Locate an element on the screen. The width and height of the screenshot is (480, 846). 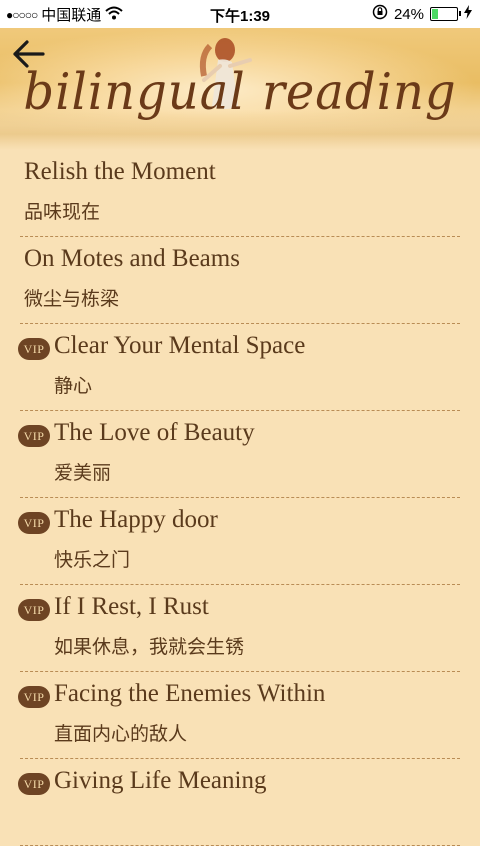
list-item: On Motes and Beams 微尘与栋梁 is located at coordinates (240, 280).